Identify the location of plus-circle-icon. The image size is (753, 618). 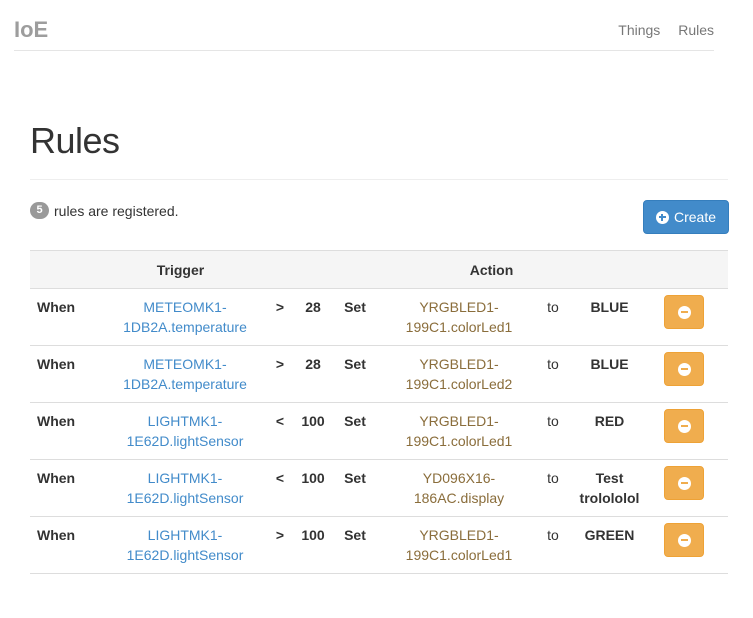
(662, 217).